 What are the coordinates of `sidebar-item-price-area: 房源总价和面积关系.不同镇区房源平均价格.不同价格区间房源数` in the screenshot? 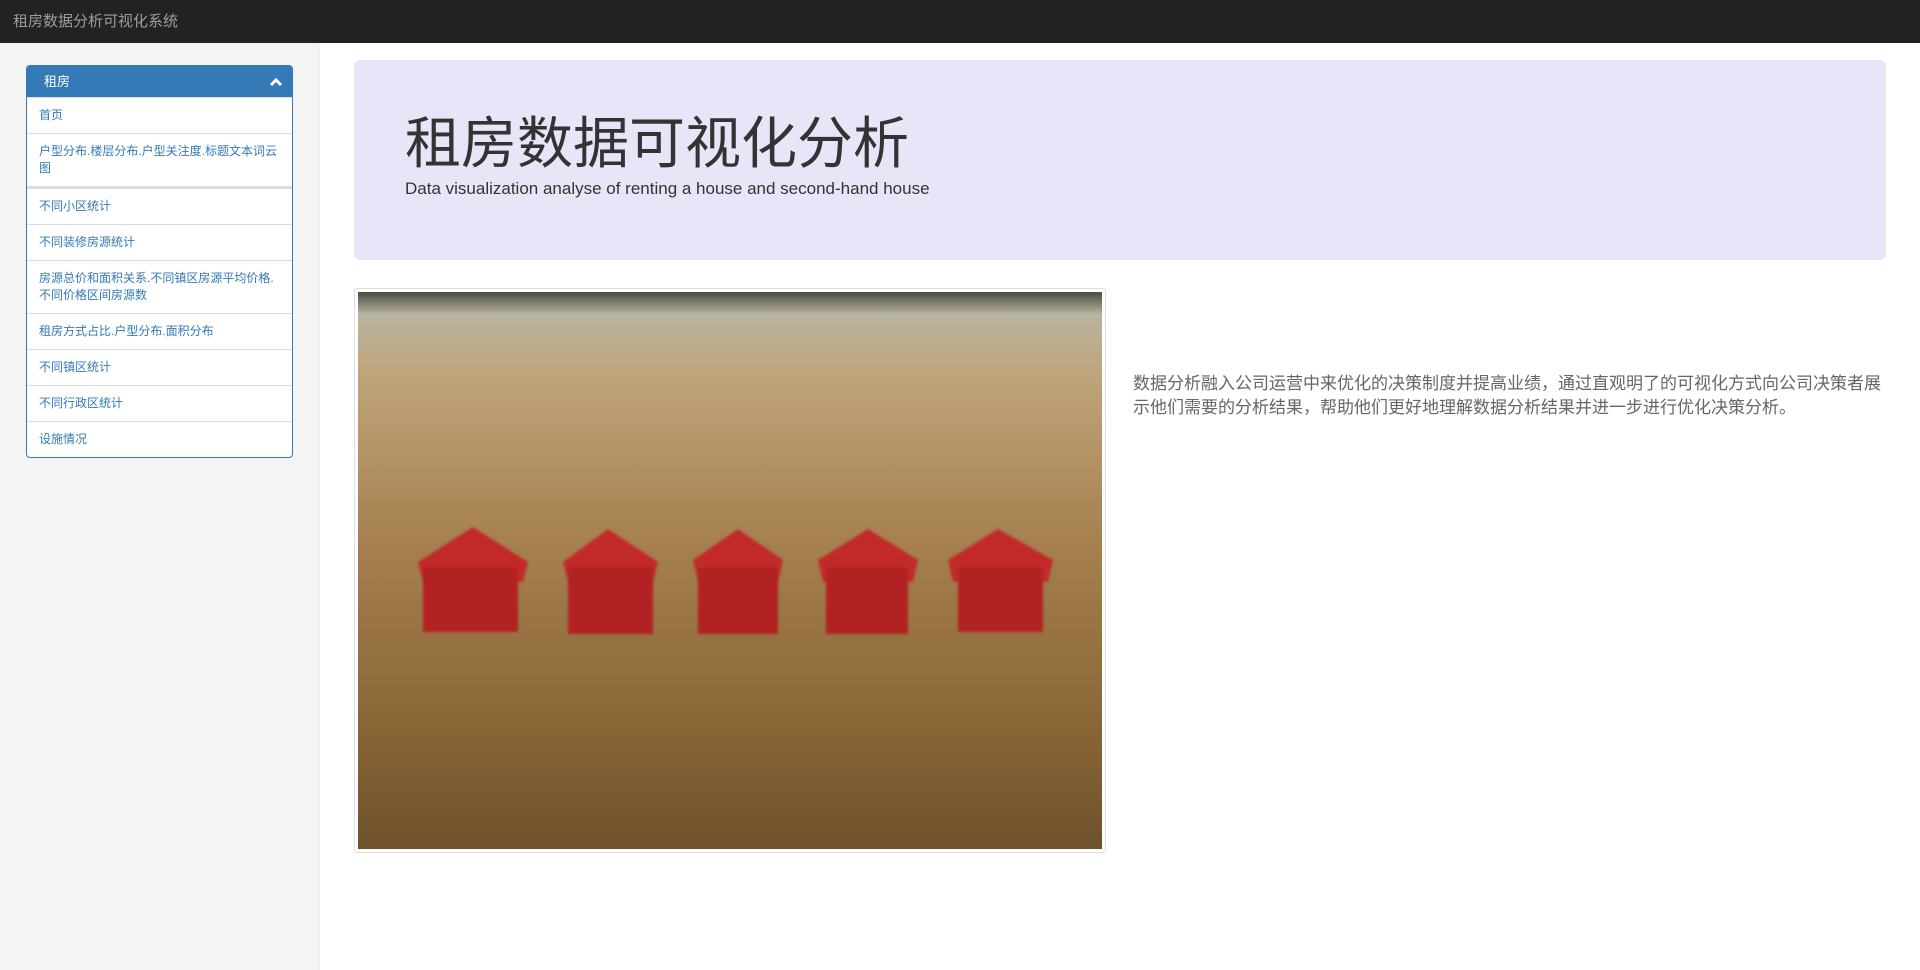 It's located at (159, 286).